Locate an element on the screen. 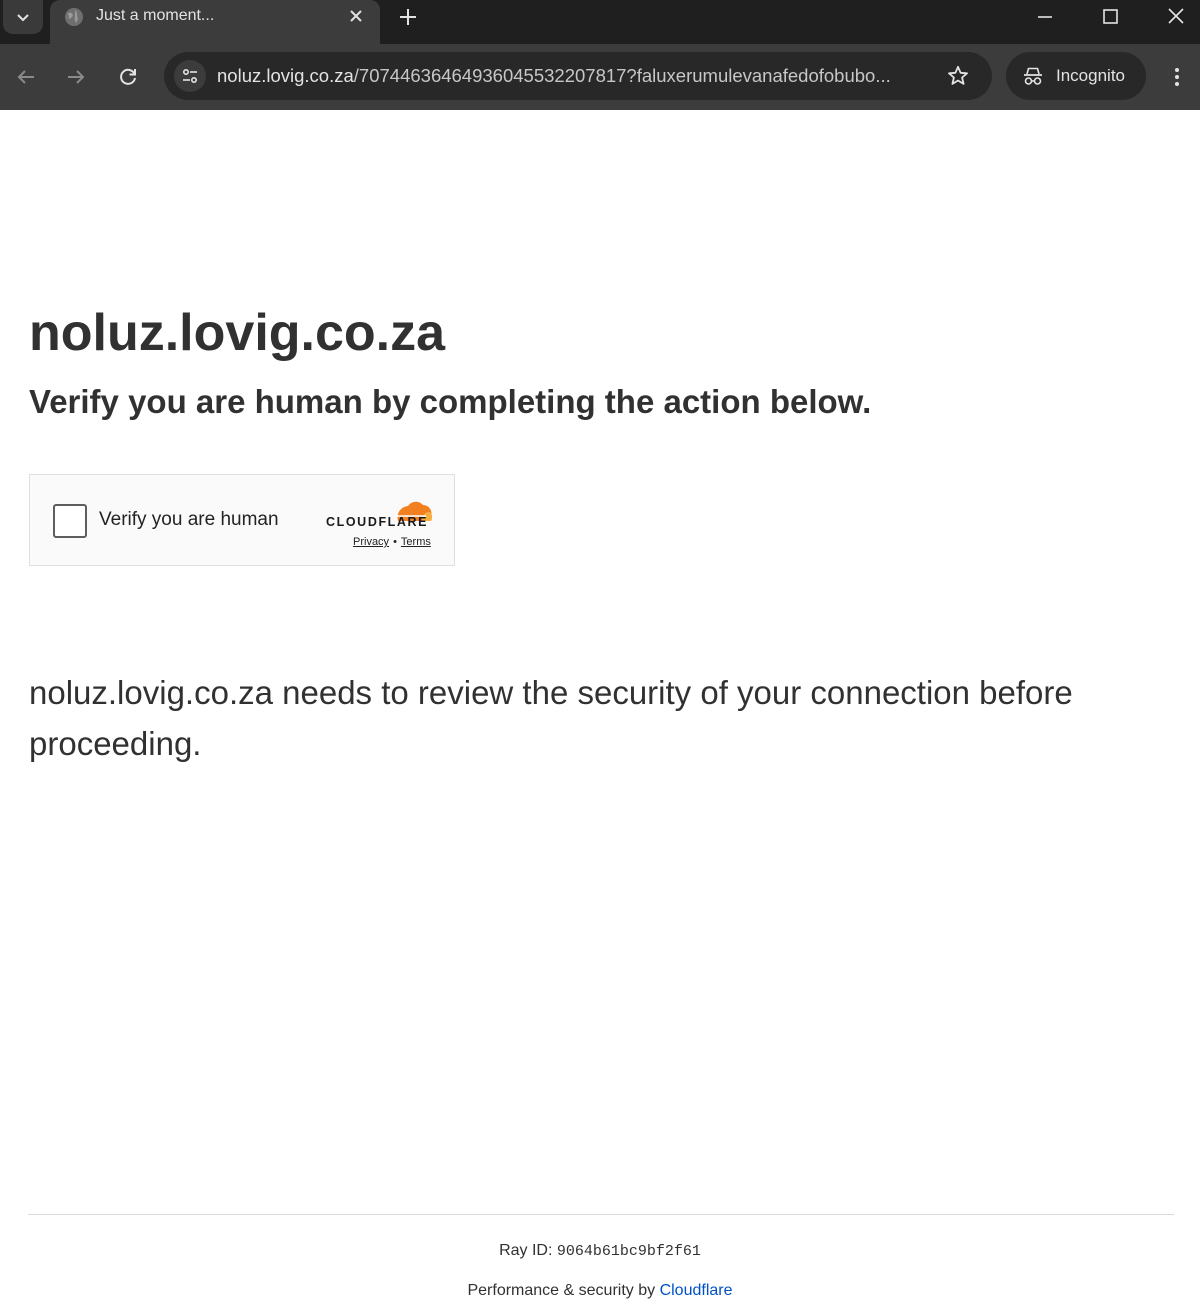 This screenshot has width=1200, height=1306. url-host: noluz.lovig.co.za is located at coordinates (285, 75).